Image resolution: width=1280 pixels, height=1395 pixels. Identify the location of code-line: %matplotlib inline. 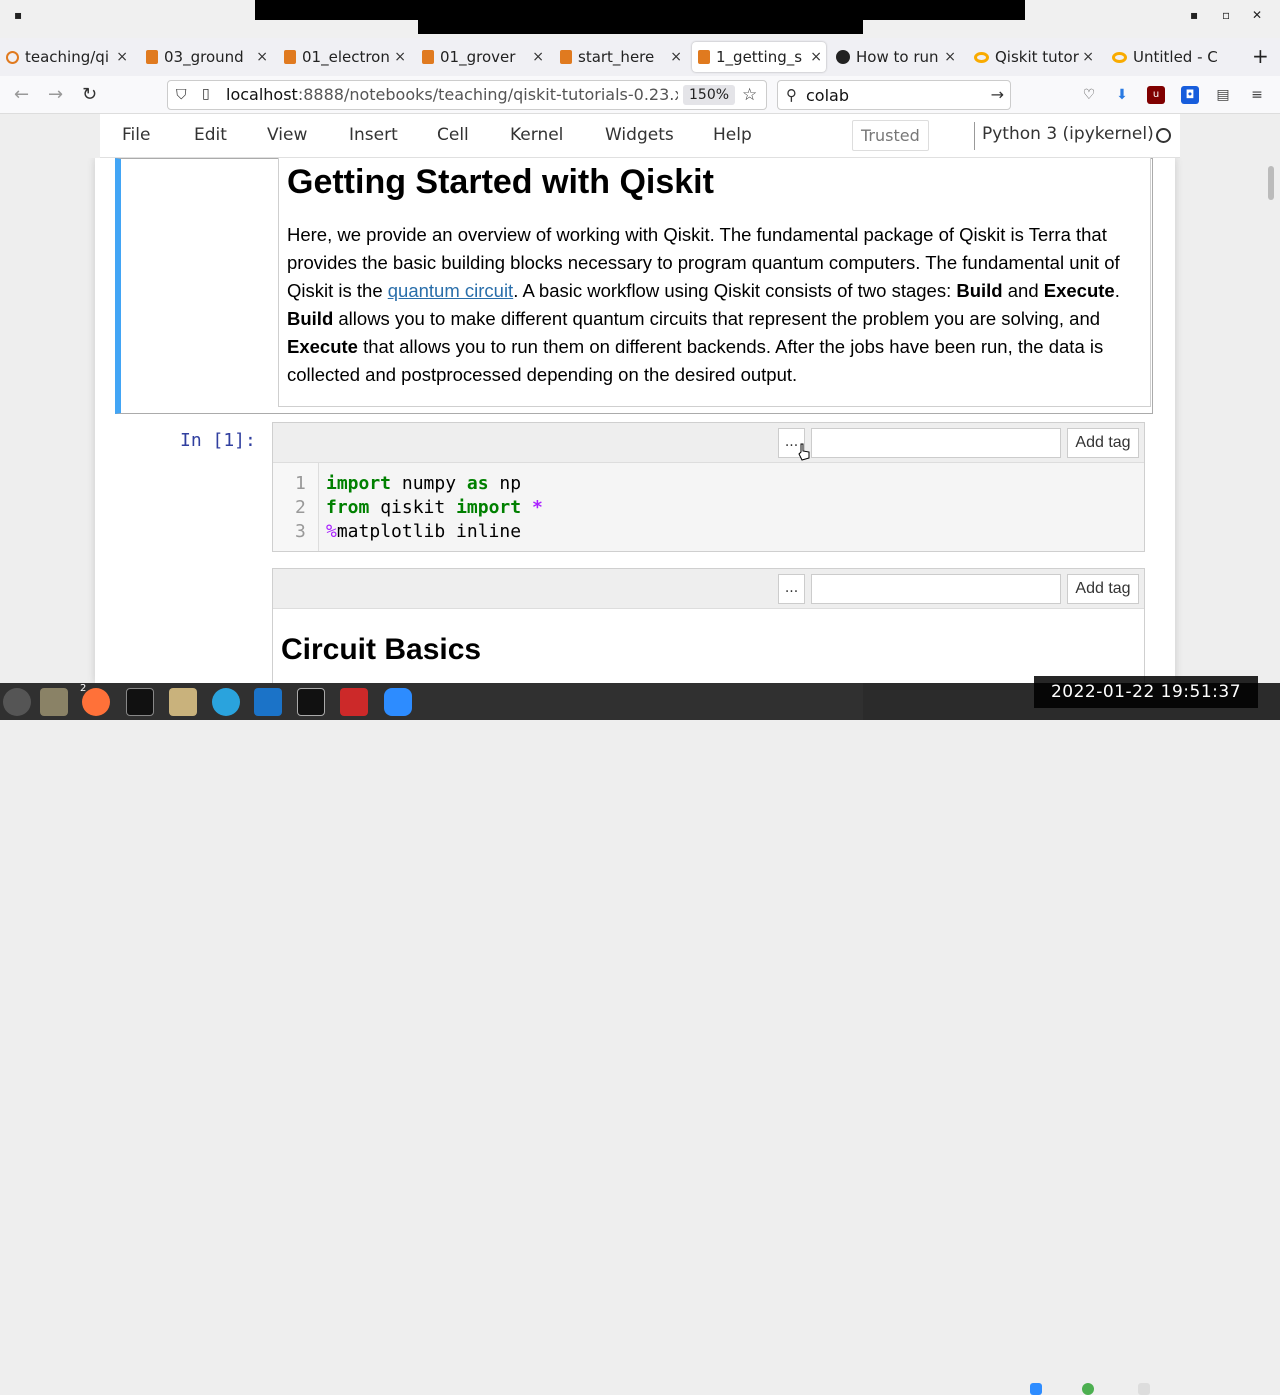
(423, 531).